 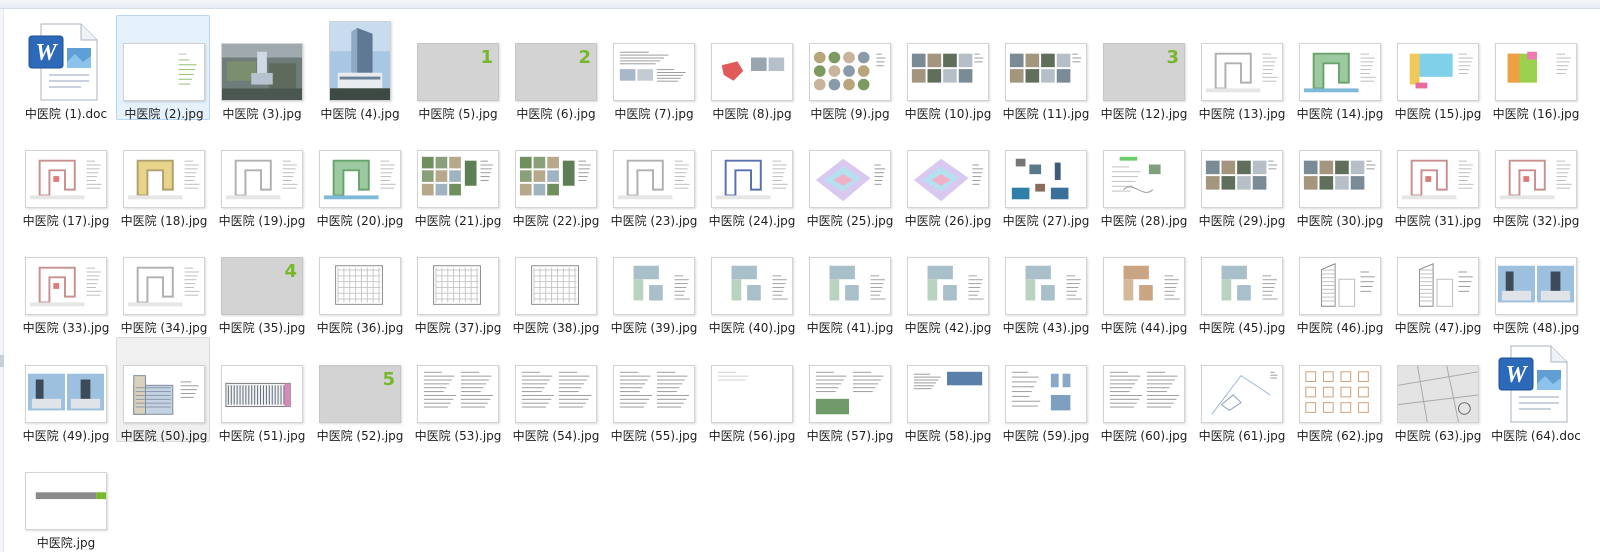 I want to click on file-item: 中医院 (50).jpg, so click(x=163, y=390).